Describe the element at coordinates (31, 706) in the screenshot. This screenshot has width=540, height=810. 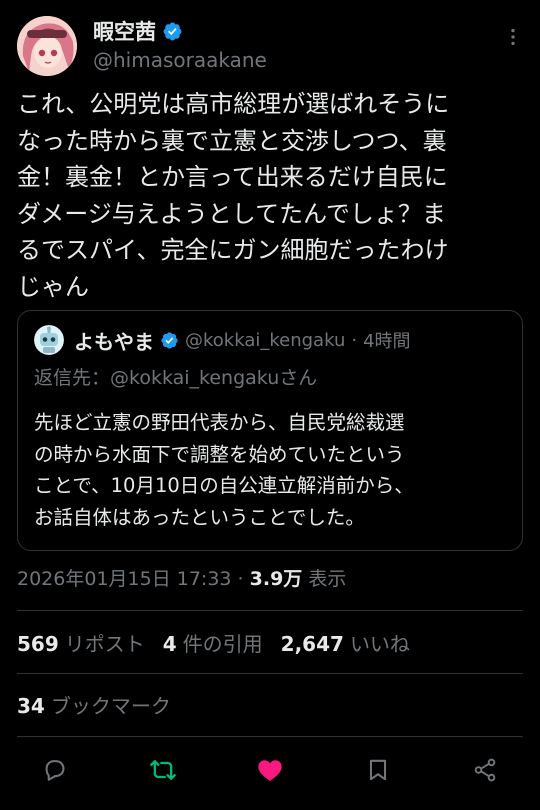
I see `bookmarks-count: 34` at that location.